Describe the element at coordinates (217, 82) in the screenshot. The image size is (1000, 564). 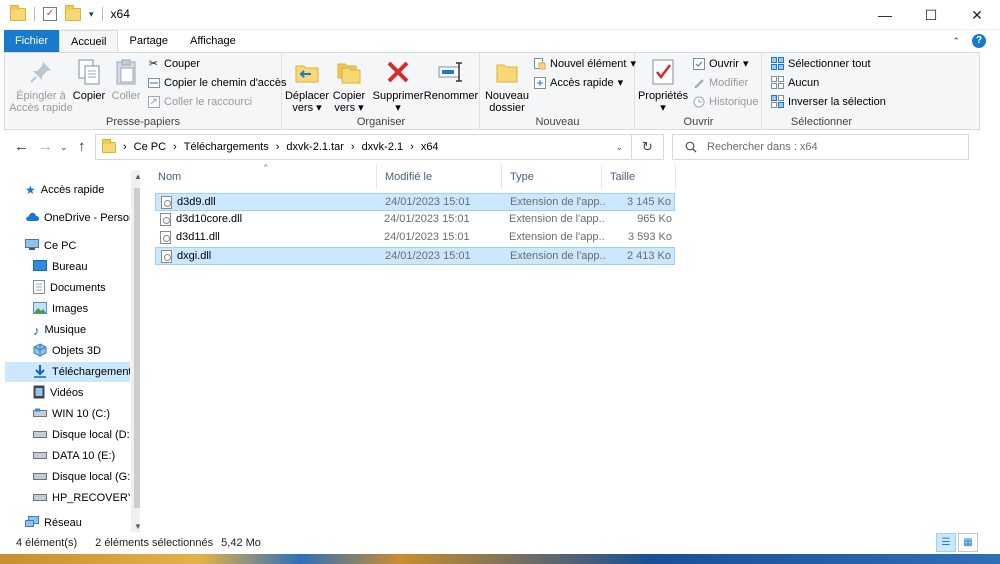
I see `copy-path-button: Copier le chemin d'accès` at that location.